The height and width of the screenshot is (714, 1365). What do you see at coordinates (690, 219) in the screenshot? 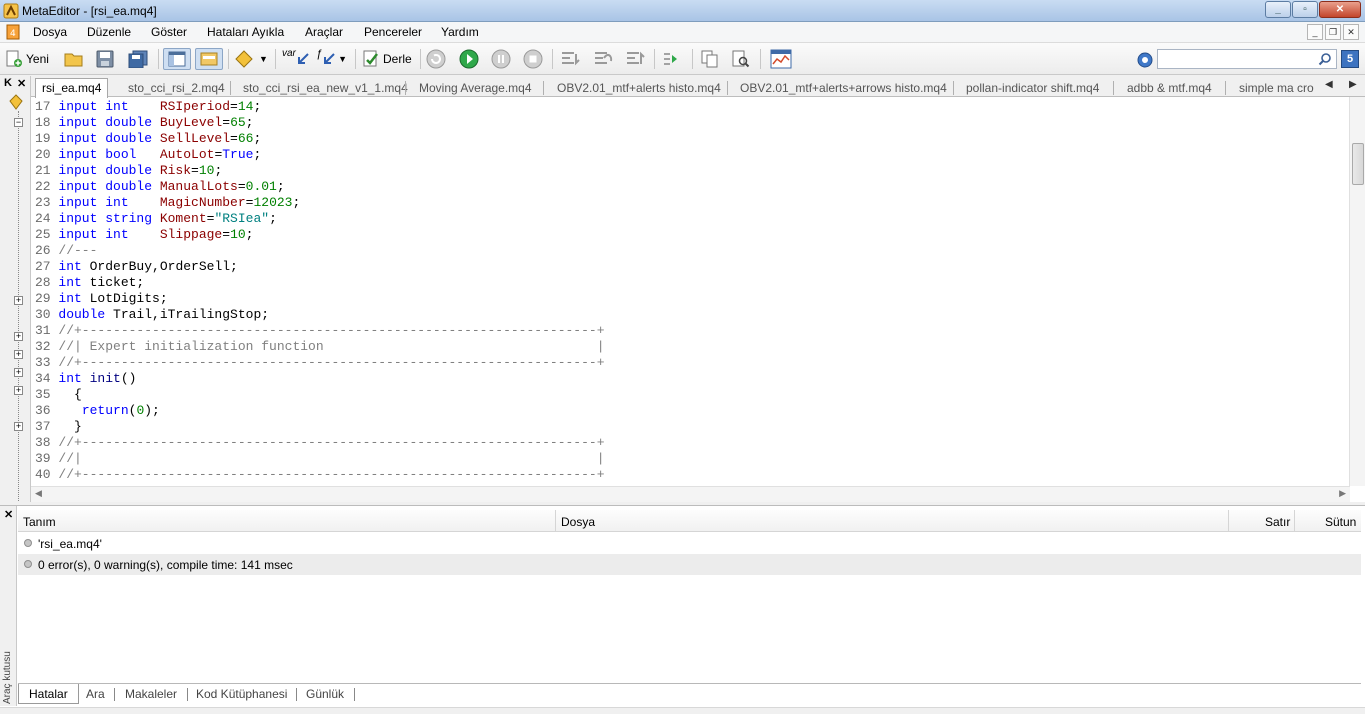
I see `code-line: 24 input string Koment="RSIea";` at bounding box center [690, 219].